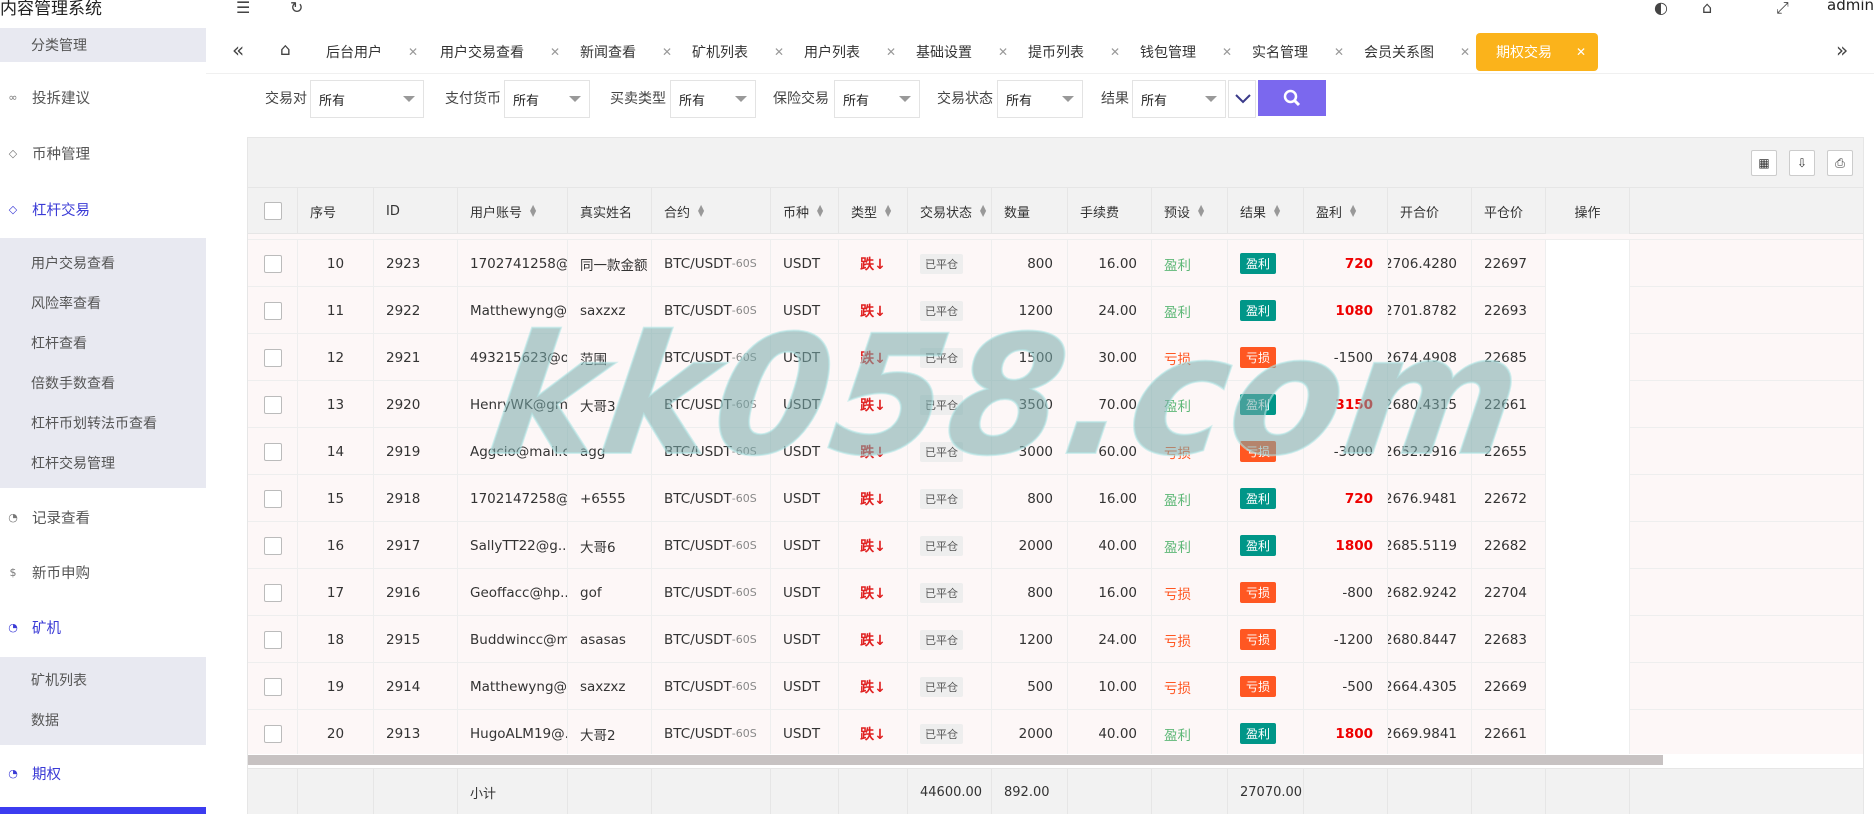 This screenshot has height=814, width=1874. What do you see at coordinates (103, 153) in the screenshot?
I see `sidebar-item-coins: ◇ 币种管理` at bounding box center [103, 153].